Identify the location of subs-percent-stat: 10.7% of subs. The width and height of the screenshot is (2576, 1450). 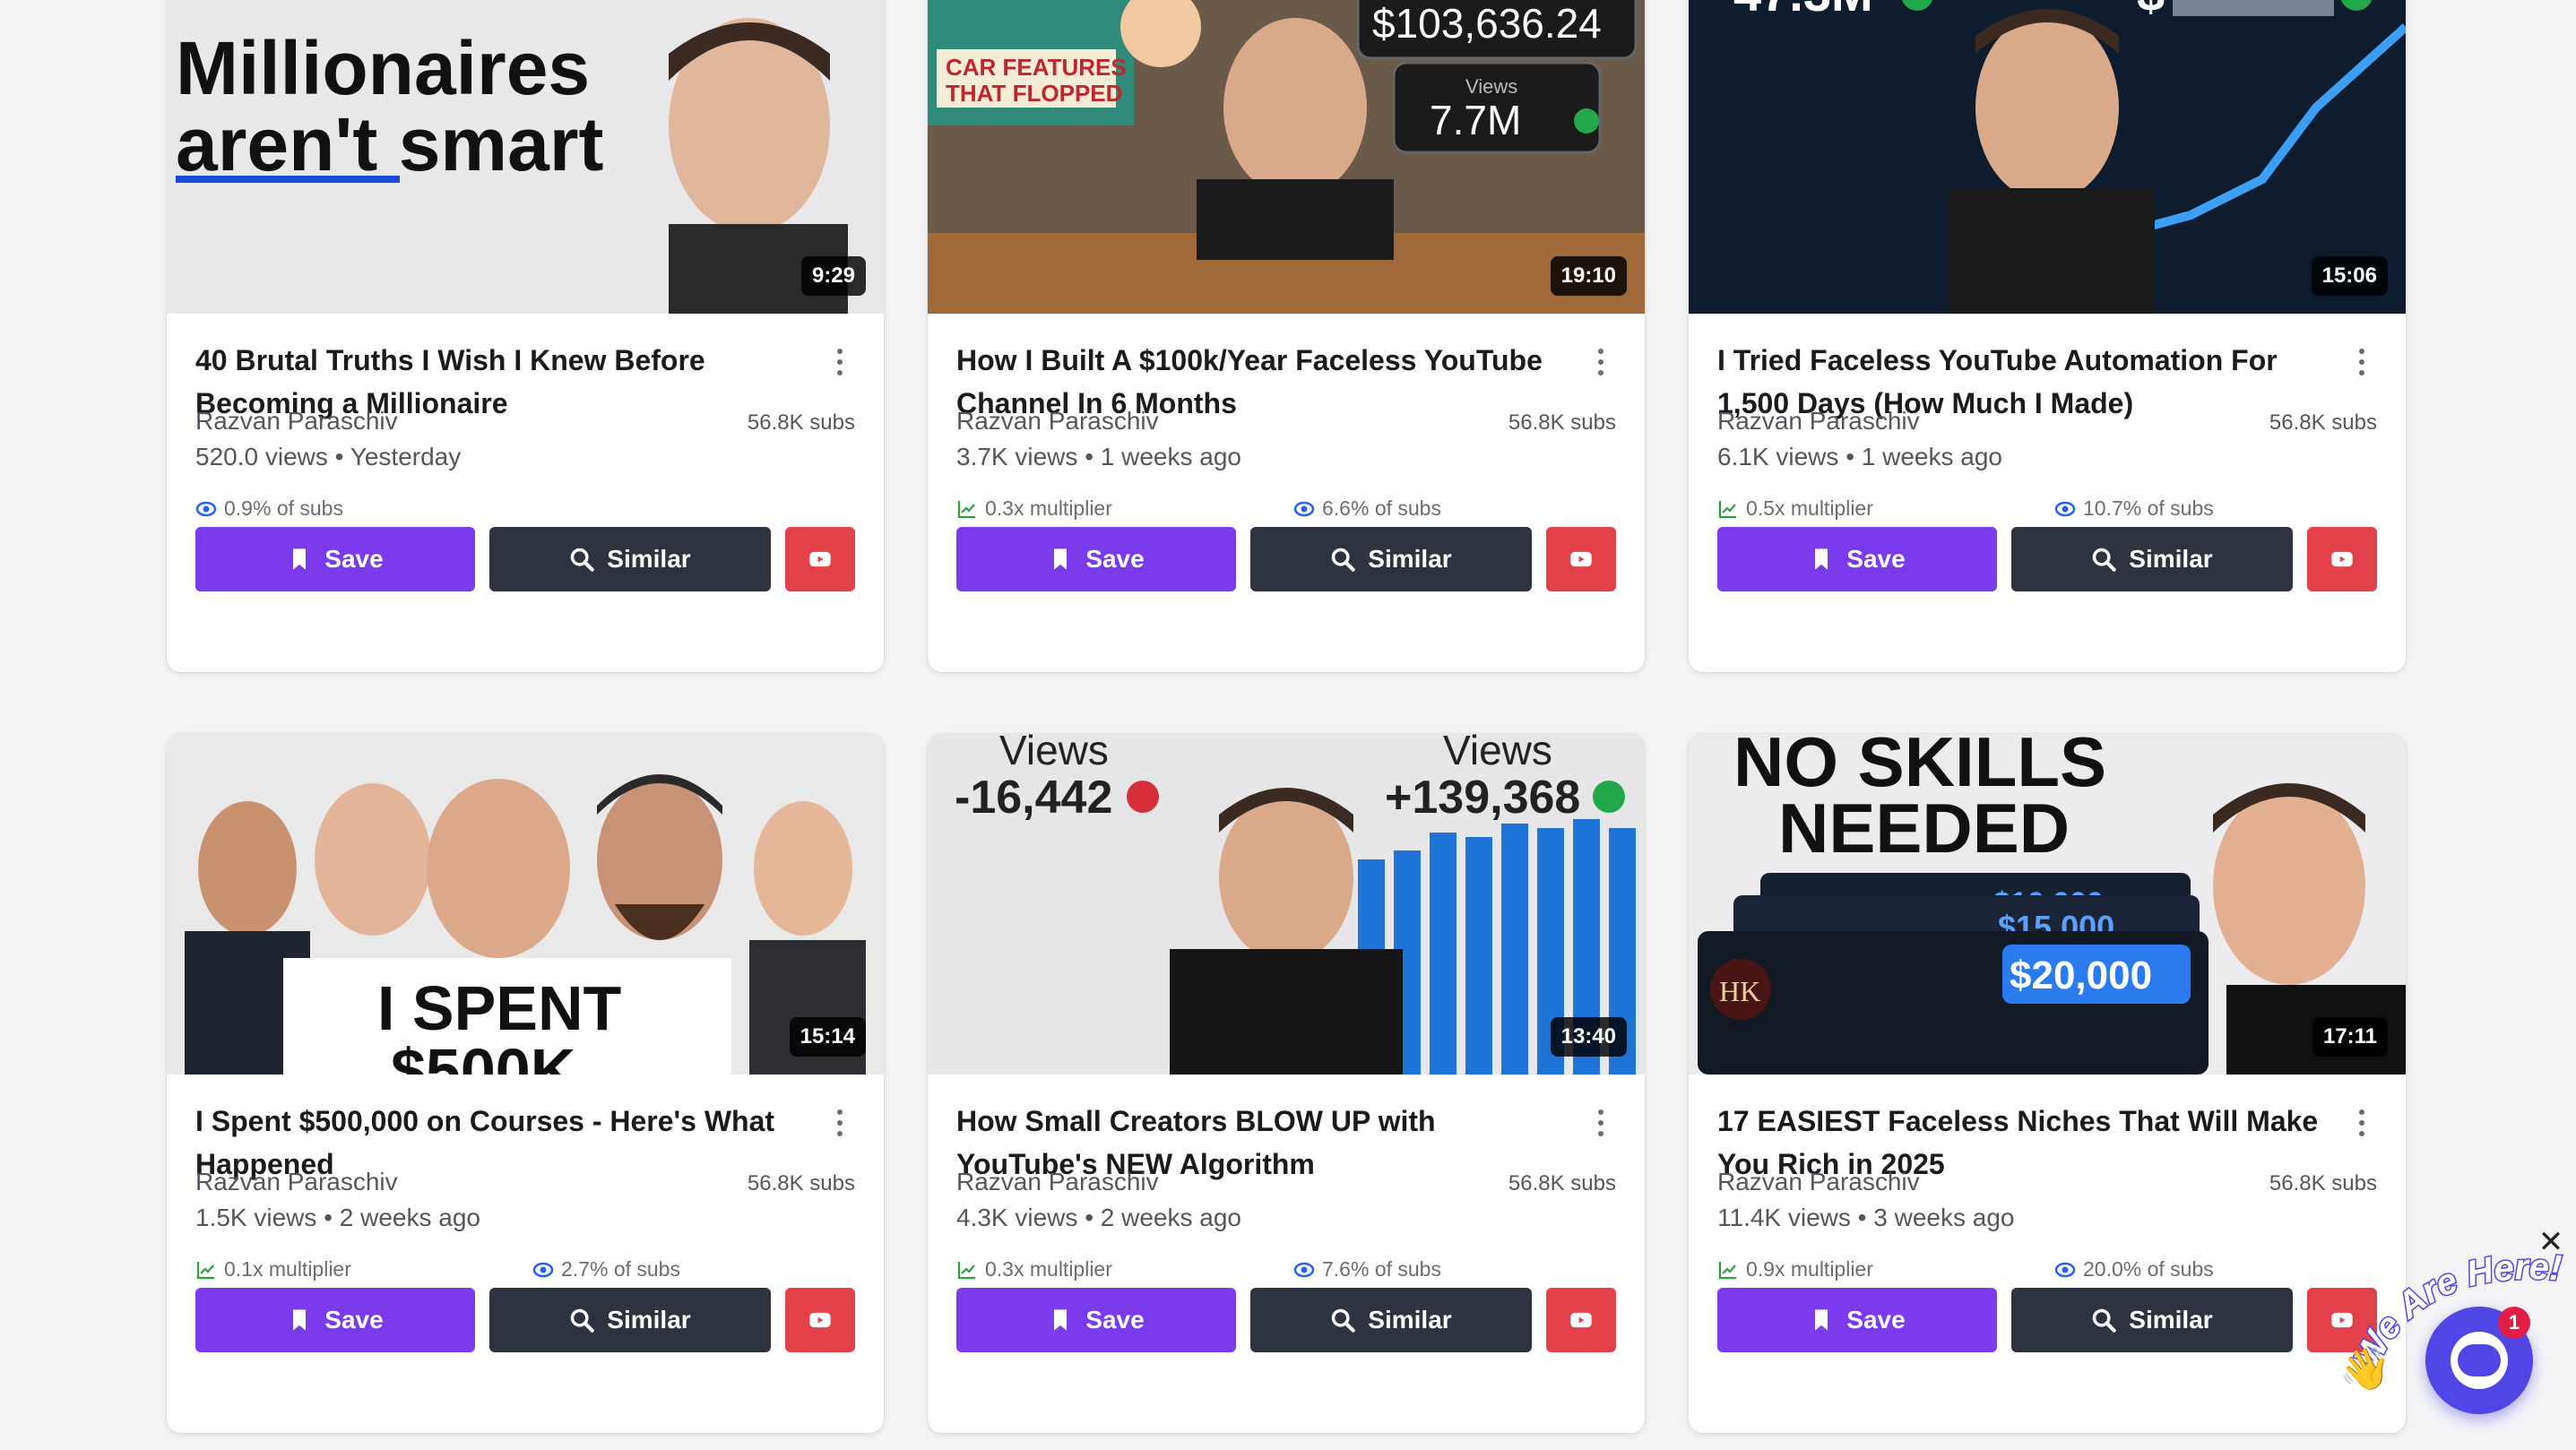
(2134, 508).